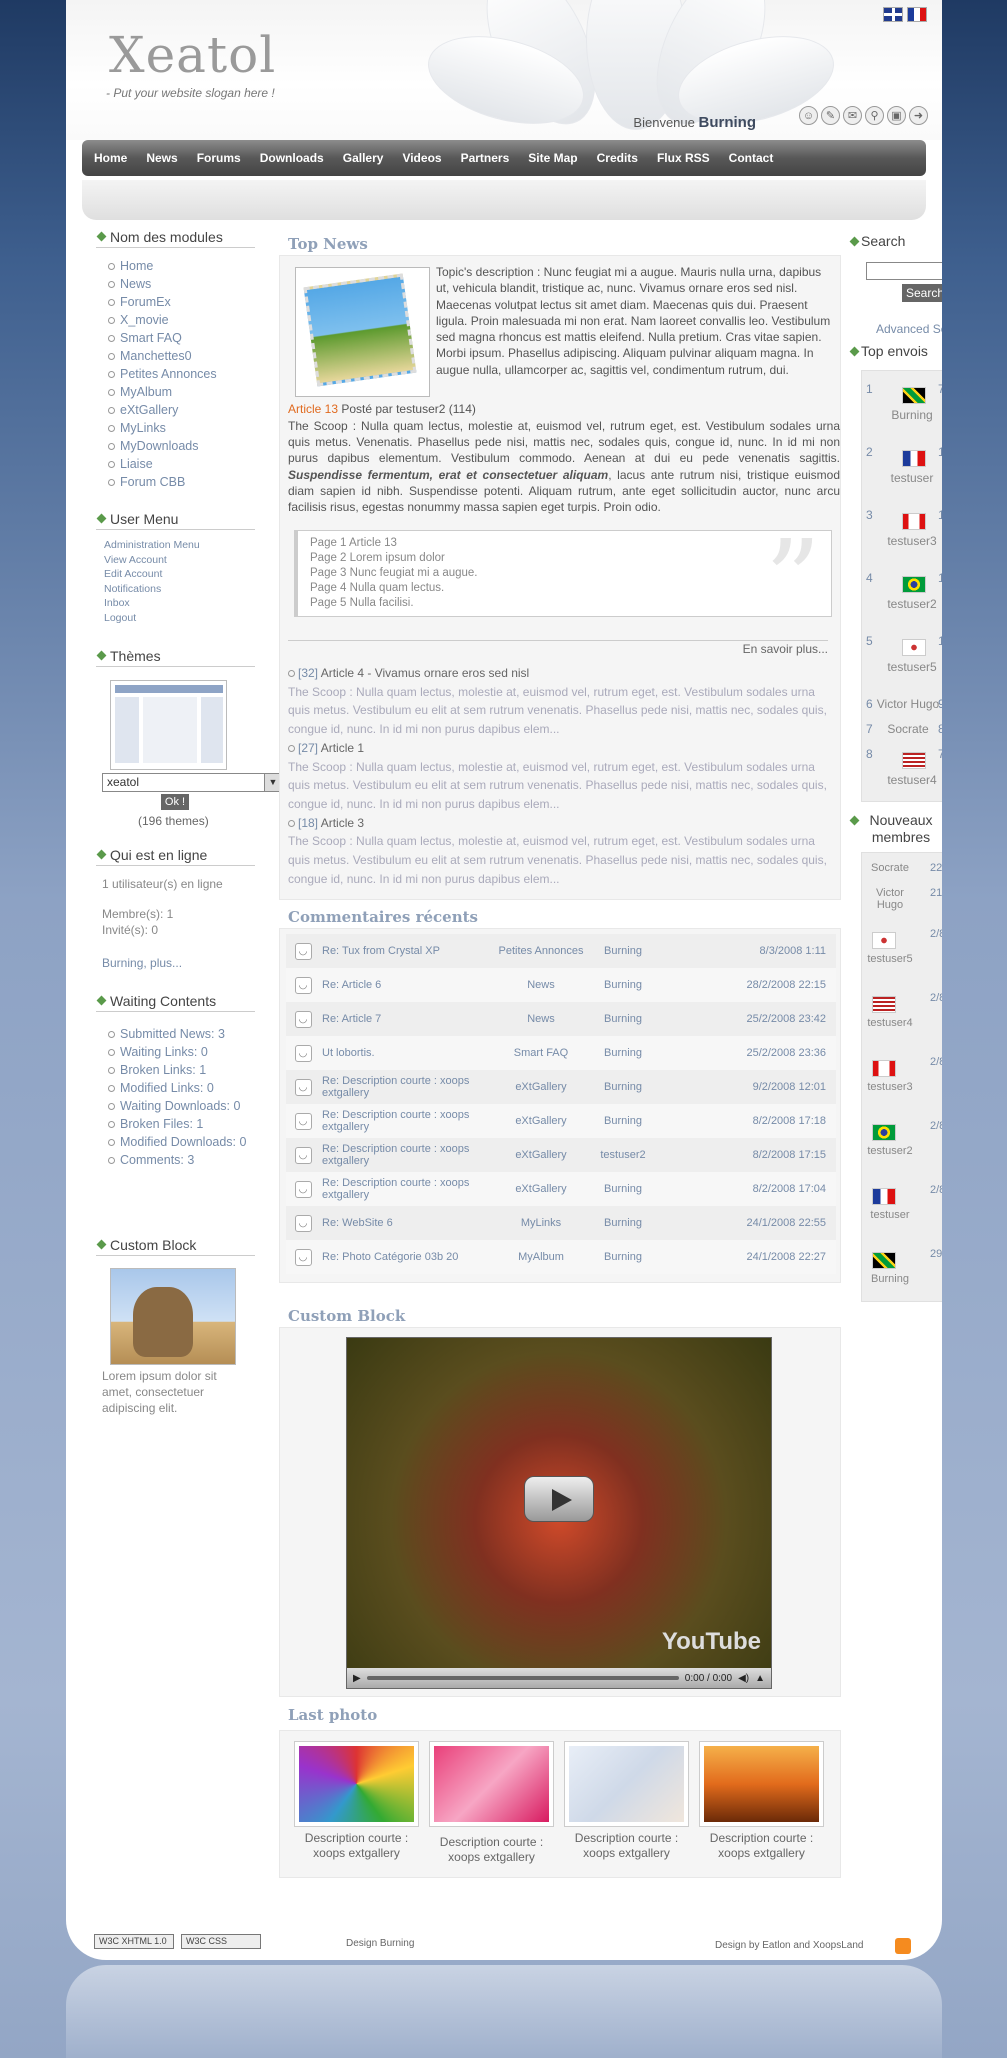  I want to click on messages-icon: ✉, so click(852, 115).